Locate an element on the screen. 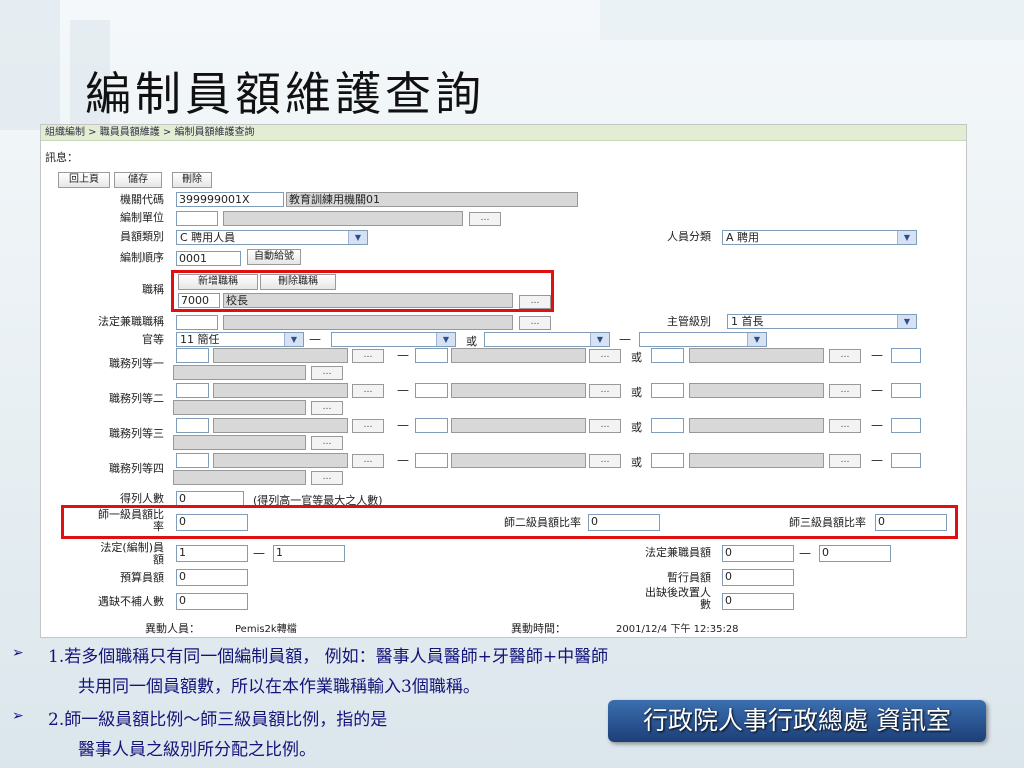 This screenshot has width=1024, height=768. quota-type-label: 員額類別 is located at coordinates (142, 236).